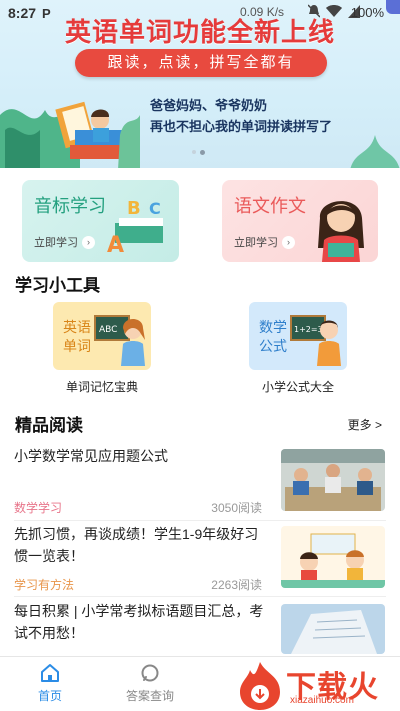  I want to click on svg-text: ABC, so click(108, 330).